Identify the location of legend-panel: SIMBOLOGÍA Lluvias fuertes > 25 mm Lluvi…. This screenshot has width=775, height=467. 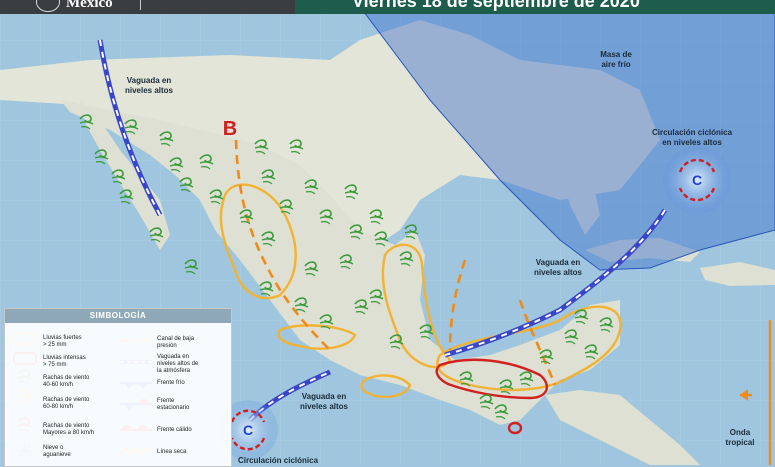
(118, 387).